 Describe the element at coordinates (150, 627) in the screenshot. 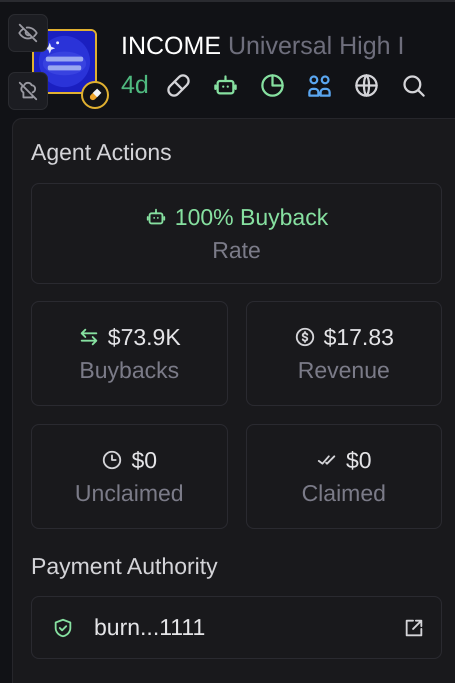

I see `address-text: burn...1111` at that location.